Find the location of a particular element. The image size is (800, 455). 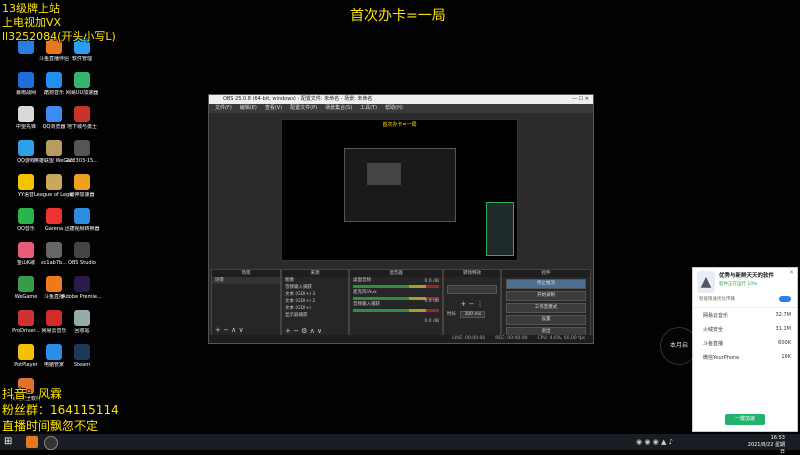

desktop-icon-label: Steam is located at coordinates (82, 365).